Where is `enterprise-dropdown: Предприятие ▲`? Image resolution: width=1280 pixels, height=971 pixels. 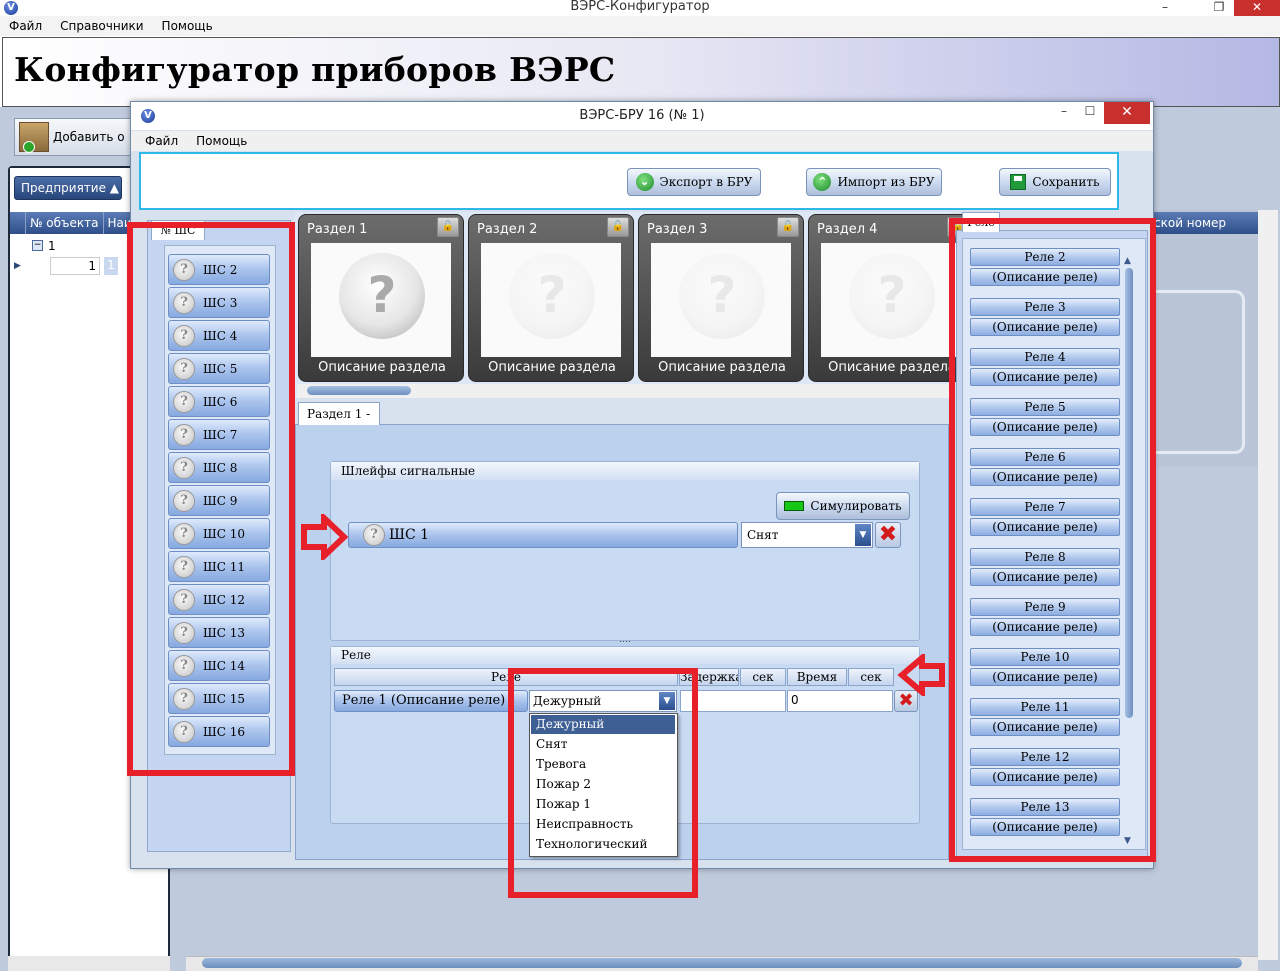
enterprise-dropdown: Предприятие ▲ is located at coordinates (68, 188).